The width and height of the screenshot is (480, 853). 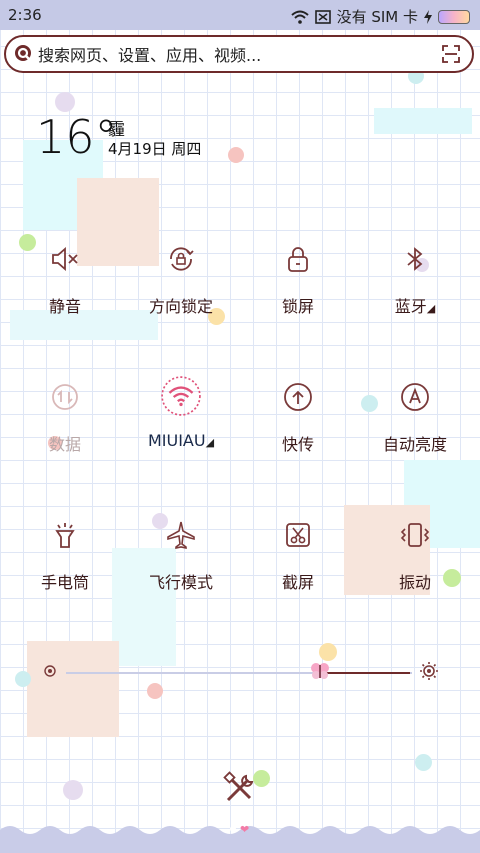 What do you see at coordinates (299, 17) in the screenshot?
I see `wifi-signal-icon` at bounding box center [299, 17].